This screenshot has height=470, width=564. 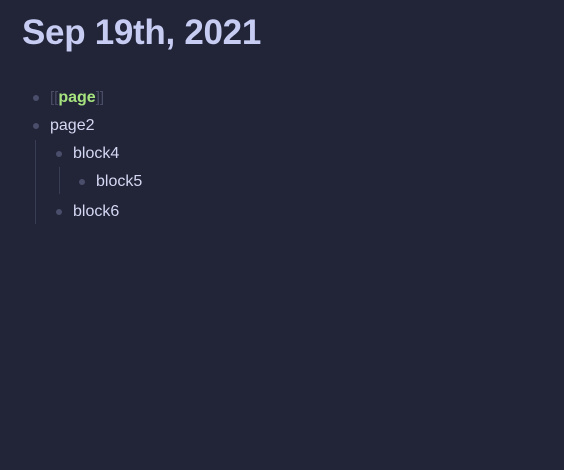 I want to click on block-content: [[page]], so click(x=77, y=98).